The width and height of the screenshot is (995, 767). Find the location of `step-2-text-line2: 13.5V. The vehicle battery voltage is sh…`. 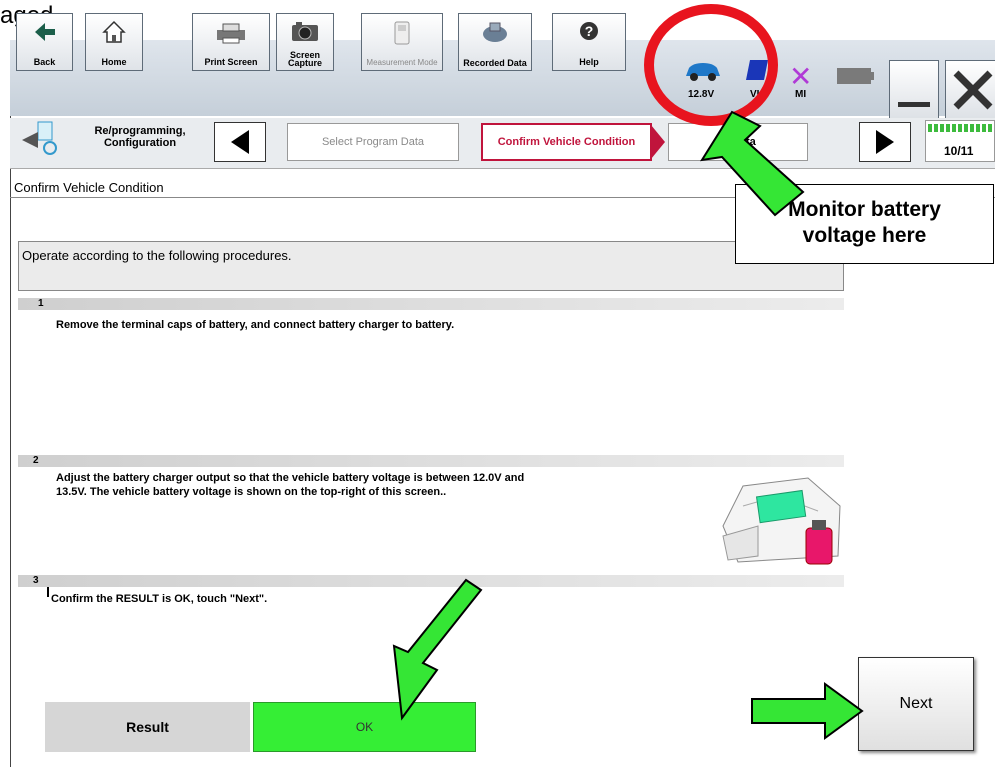

step-2-text-line2: 13.5V. The vehicle battery voltage is sh… is located at coordinates (251, 492).